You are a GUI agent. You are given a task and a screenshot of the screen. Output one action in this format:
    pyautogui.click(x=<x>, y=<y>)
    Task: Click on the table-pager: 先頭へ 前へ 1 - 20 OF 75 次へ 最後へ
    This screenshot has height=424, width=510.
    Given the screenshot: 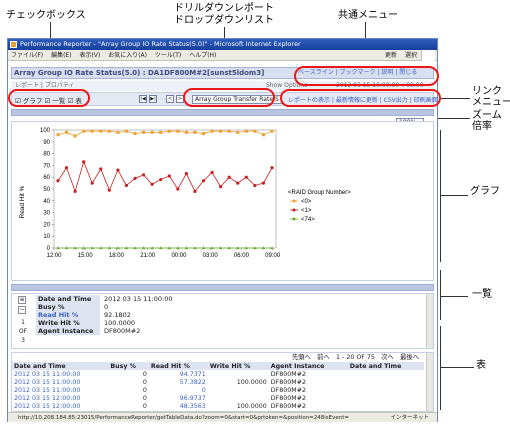 What is the action you would take?
    pyautogui.click(x=222, y=357)
    